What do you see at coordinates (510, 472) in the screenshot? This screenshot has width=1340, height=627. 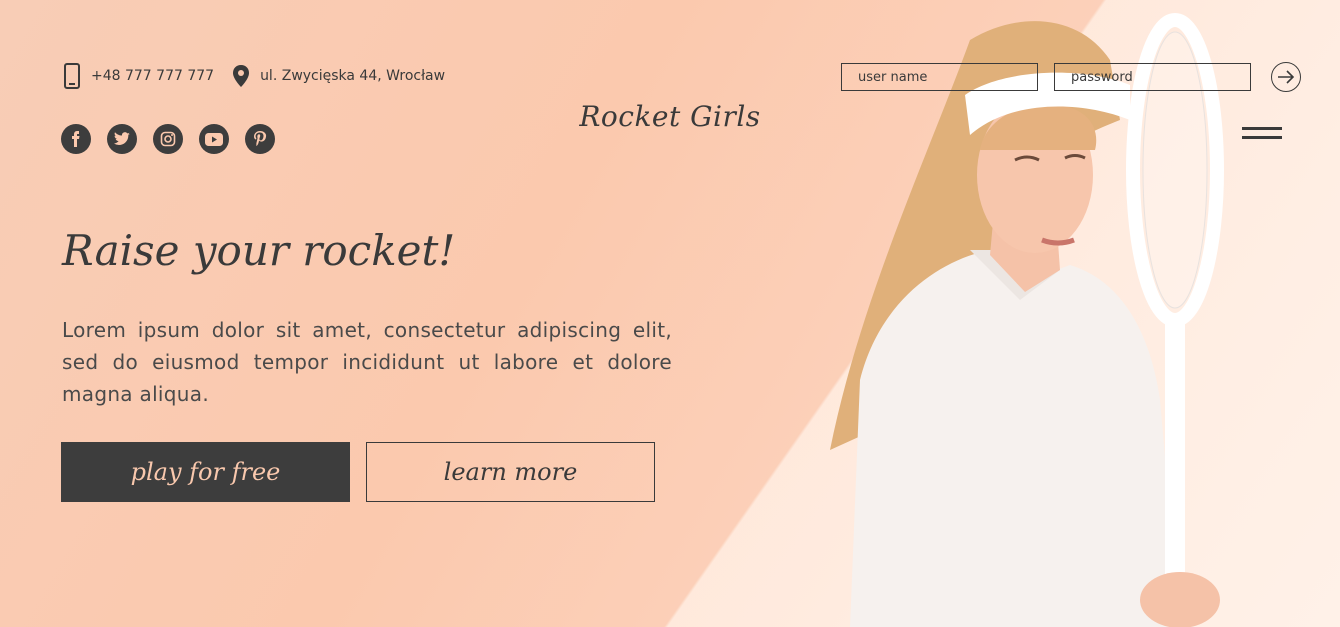 I see `learn-more-button: learn more` at bounding box center [510, 472].